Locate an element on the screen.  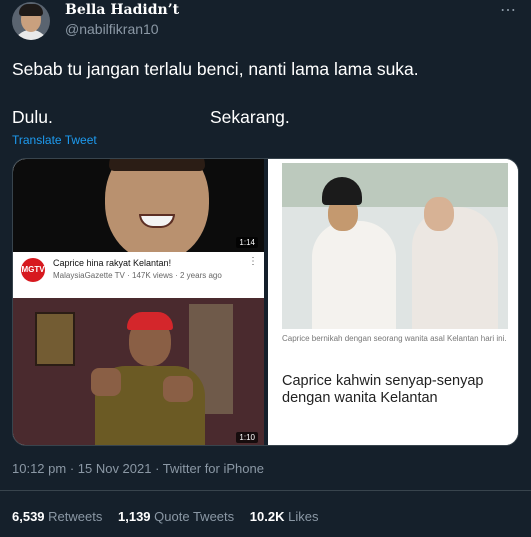
flower-decor is located at coordinates (395, 185).